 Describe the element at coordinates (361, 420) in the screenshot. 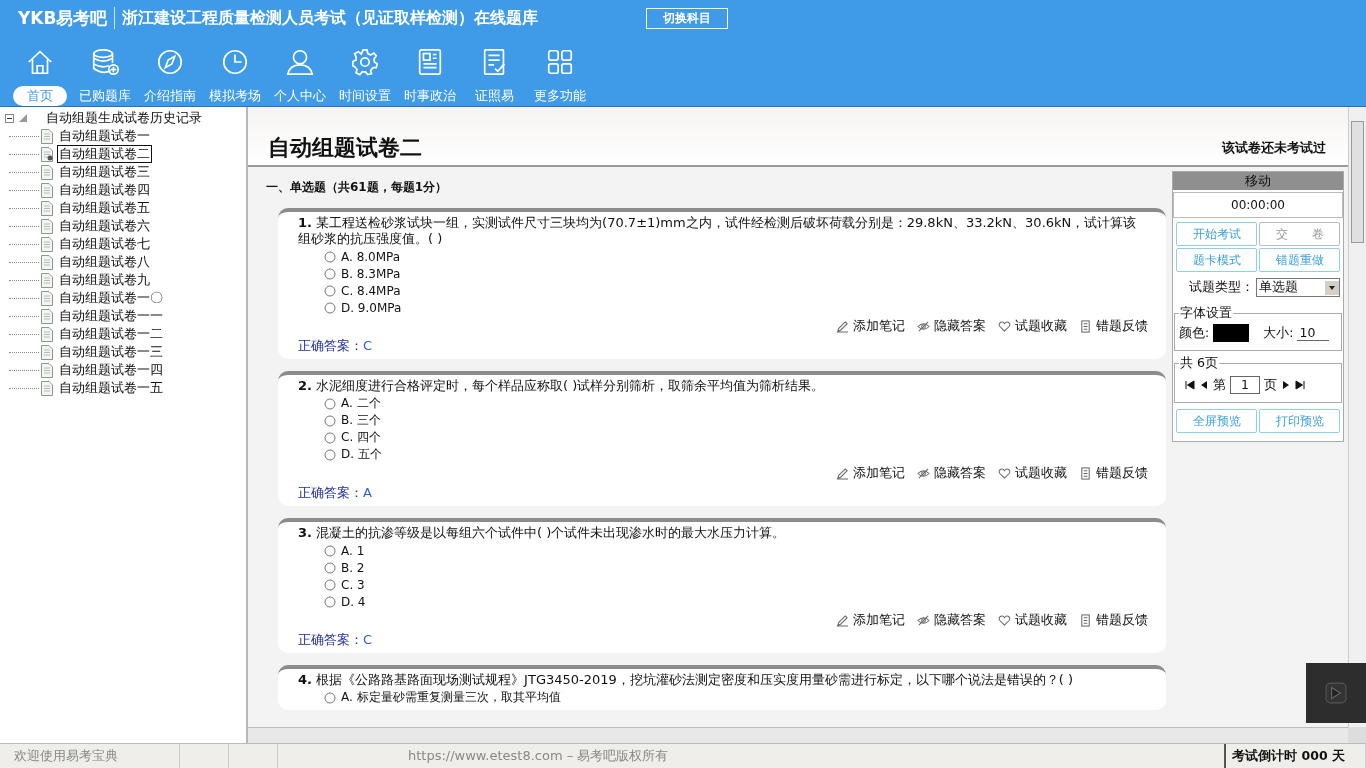

I see `option-label: B. 三个` at that location.